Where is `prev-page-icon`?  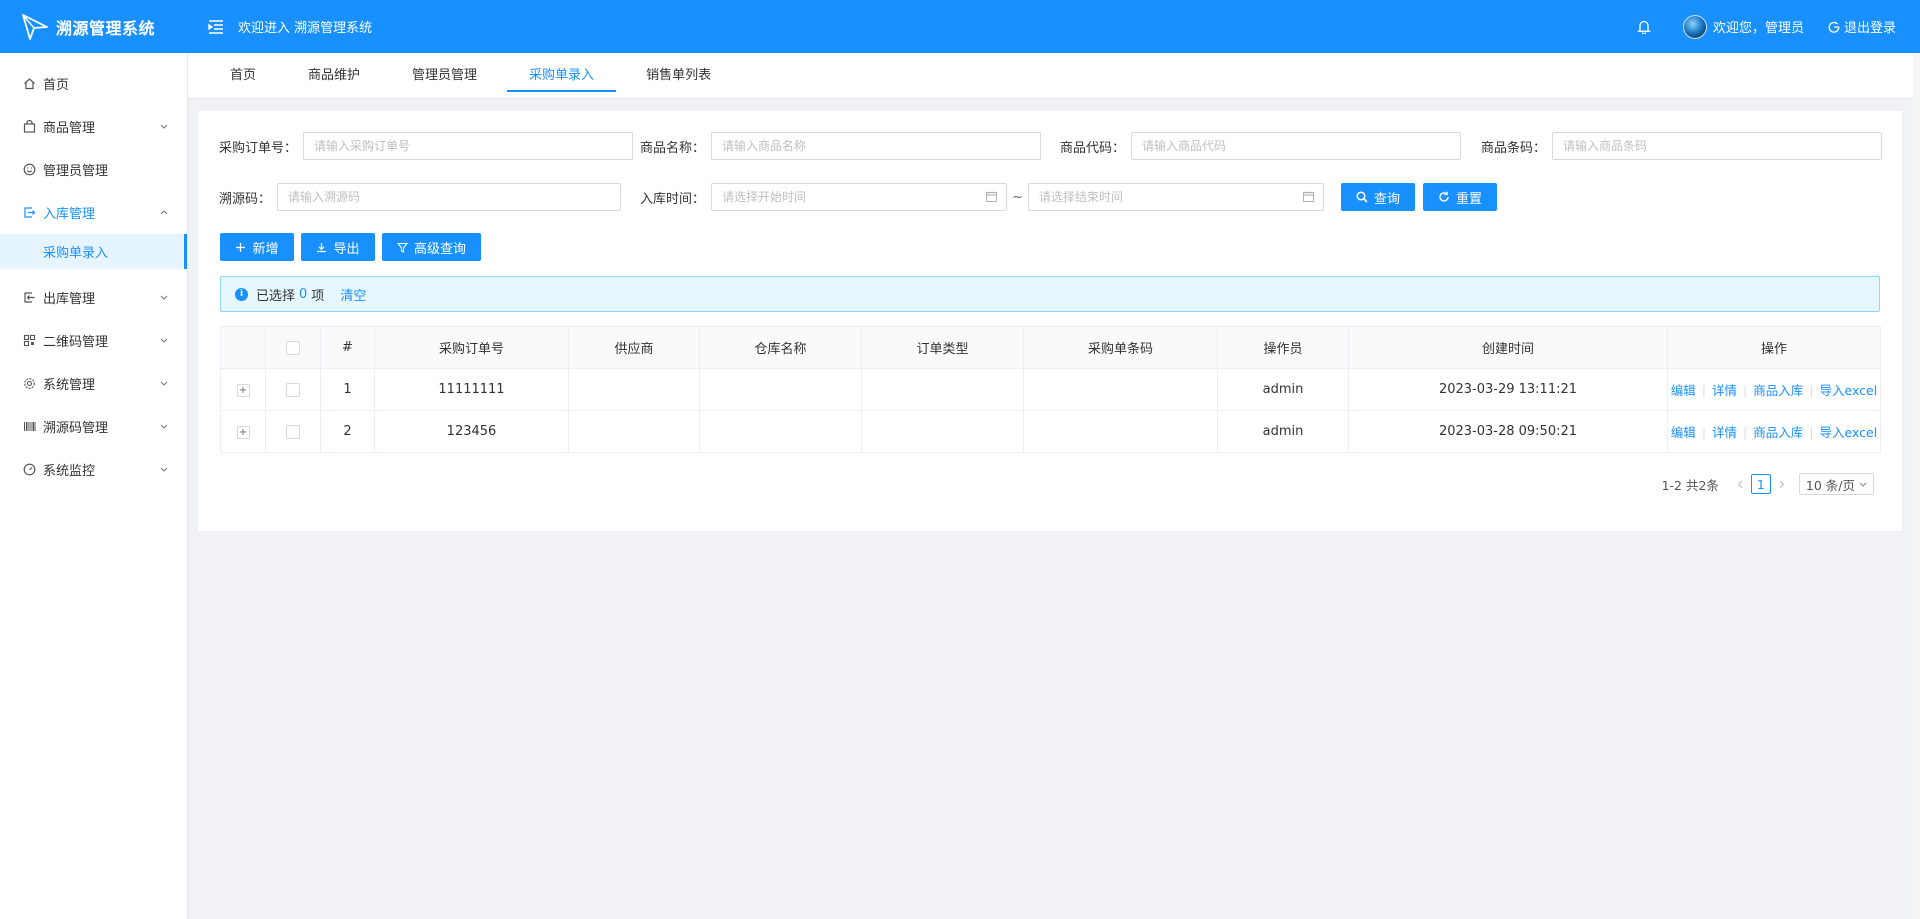
prev-page-icon is located at coordinates (1740, 484).